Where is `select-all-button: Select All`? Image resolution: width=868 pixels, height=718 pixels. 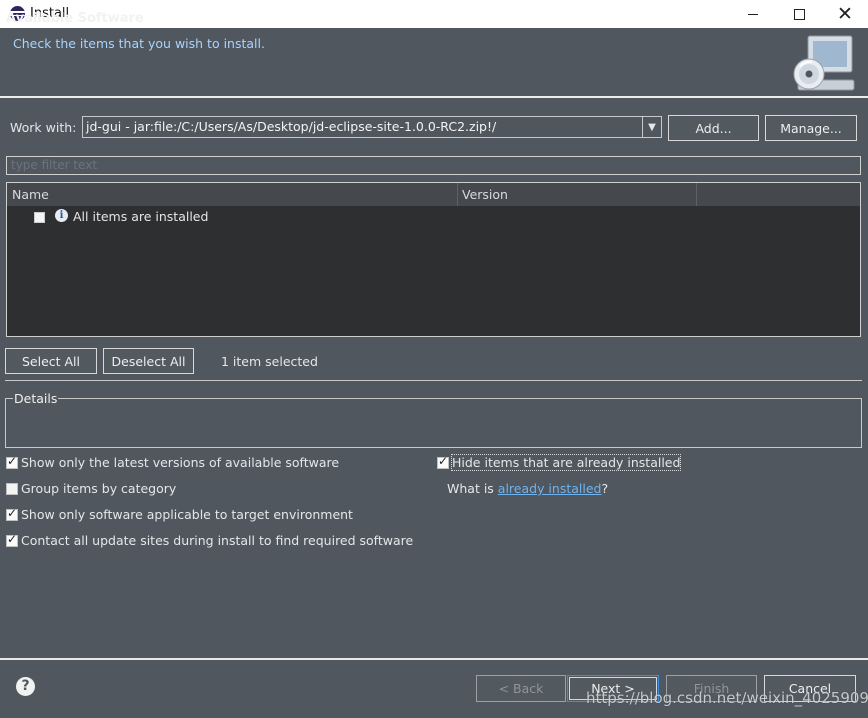 select-all-button: Select All is located at coordinates (51, 361).